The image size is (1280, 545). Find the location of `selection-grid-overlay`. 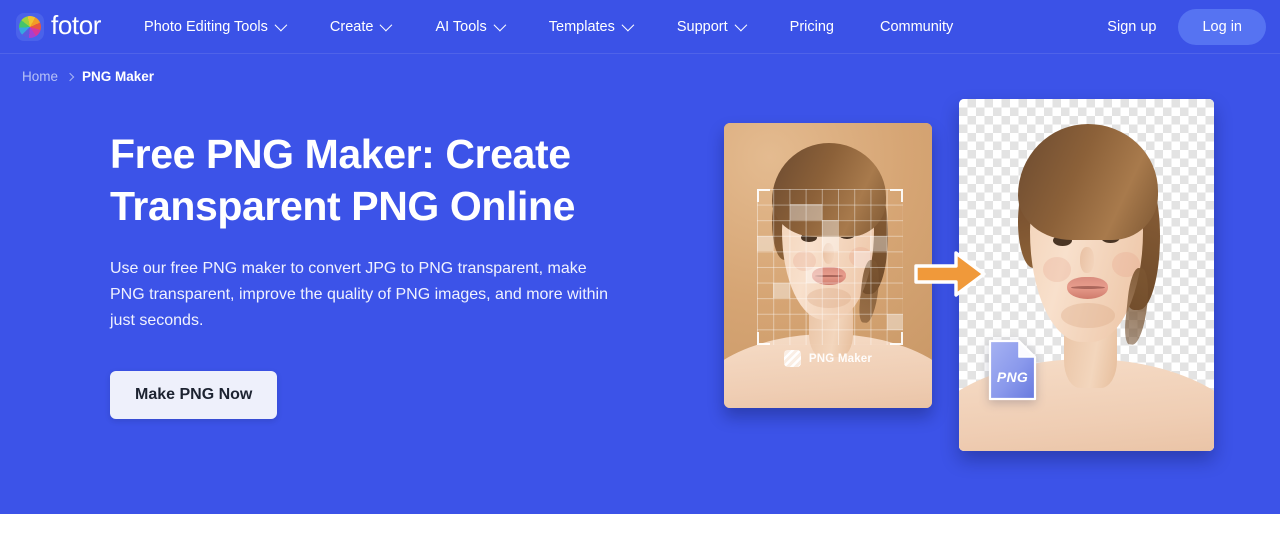

selection-grid-overlay is located at coordinates (830, 267).